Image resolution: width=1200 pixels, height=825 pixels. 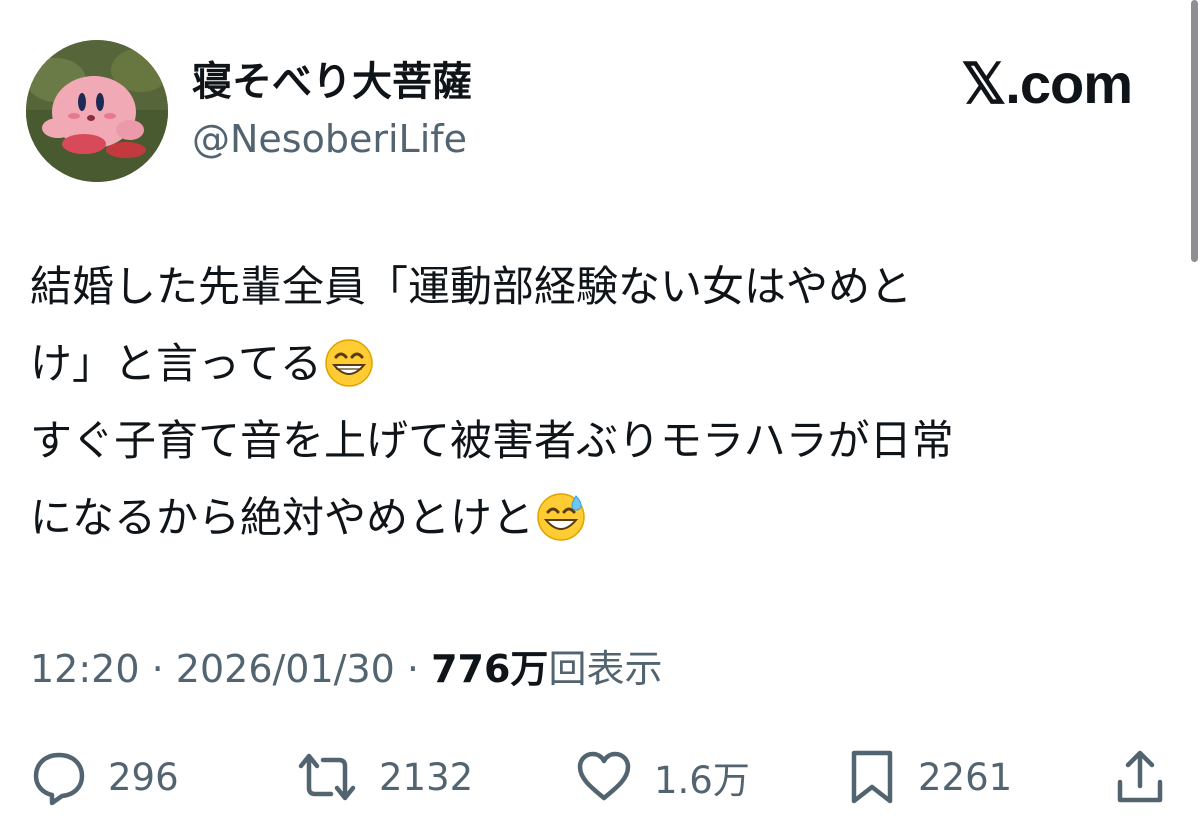 I want to click on tweet-line: になるから絶対やめとけと, so click(x=595, y=517).